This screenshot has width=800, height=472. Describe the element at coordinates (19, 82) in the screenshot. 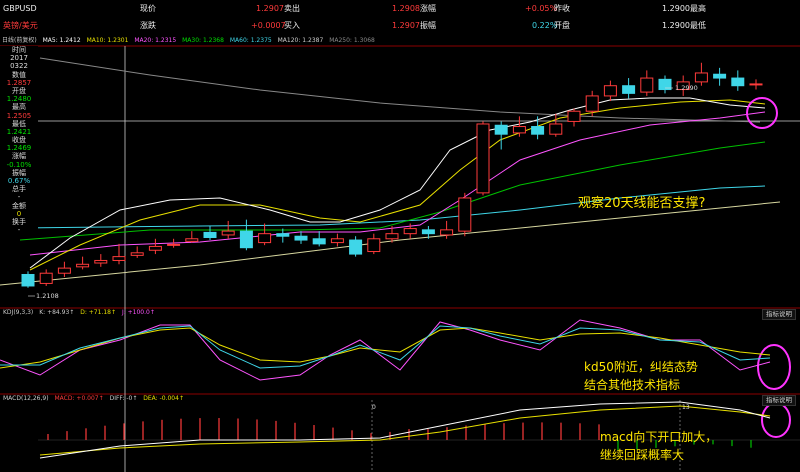

I see `side-panel-item: 1.2857` at that location.